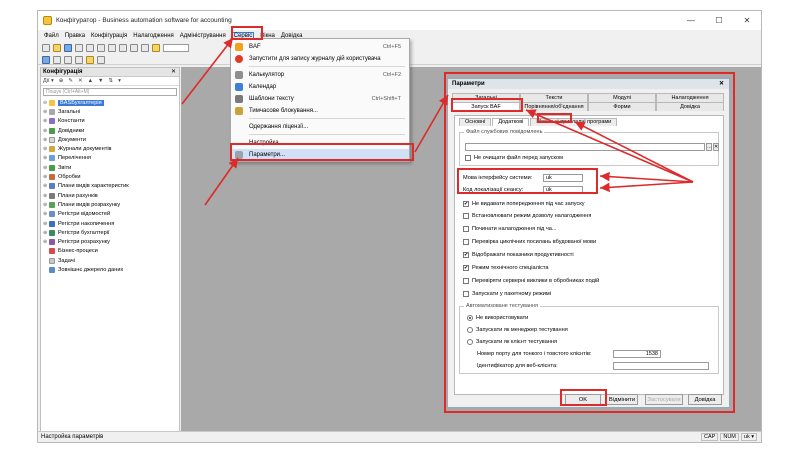 The height and width of the screenshot is (450, 800). I want to click on language-indicator: uk ▾, so click(748, 437).